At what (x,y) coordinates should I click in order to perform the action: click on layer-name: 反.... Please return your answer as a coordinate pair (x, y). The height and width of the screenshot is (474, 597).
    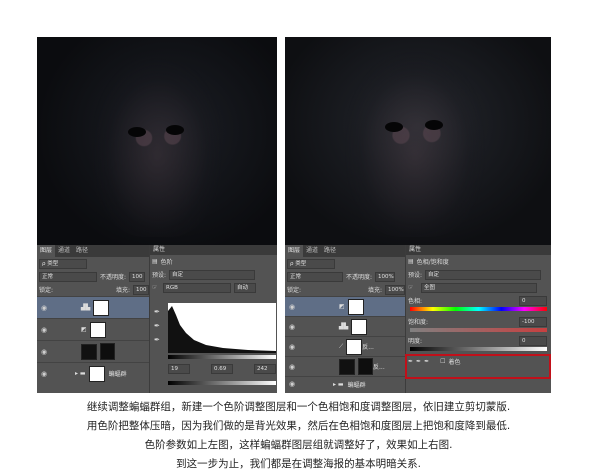
    Looking at the image, I should click on (368, 347).